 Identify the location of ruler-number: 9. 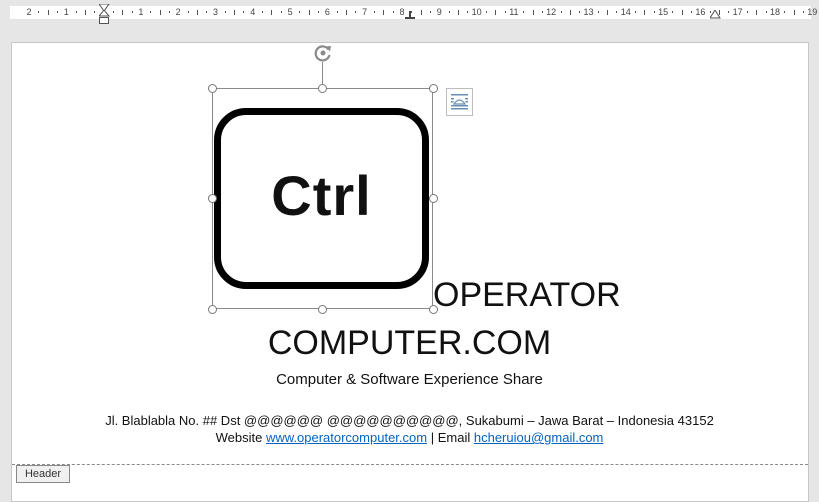
(439, 12).